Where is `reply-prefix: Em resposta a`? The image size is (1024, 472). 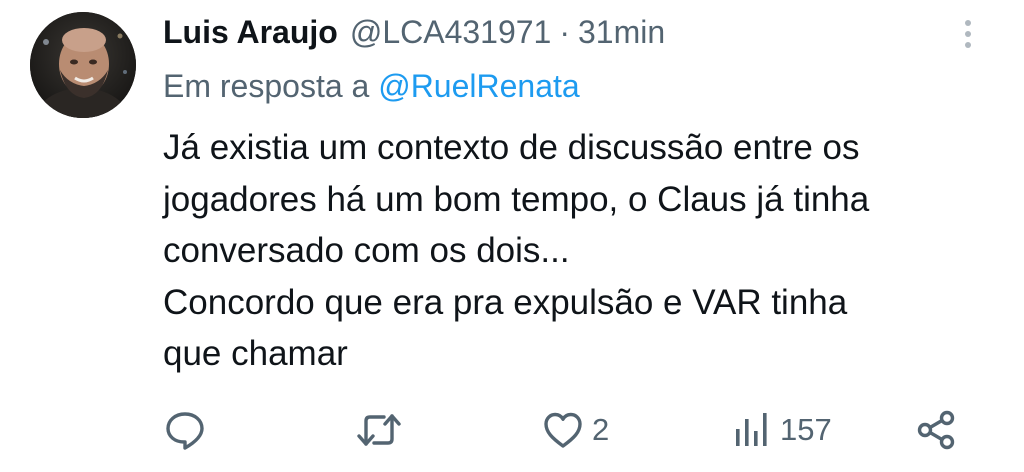 reply-prefix: Em resposta a is located at coordinates (266, 86).